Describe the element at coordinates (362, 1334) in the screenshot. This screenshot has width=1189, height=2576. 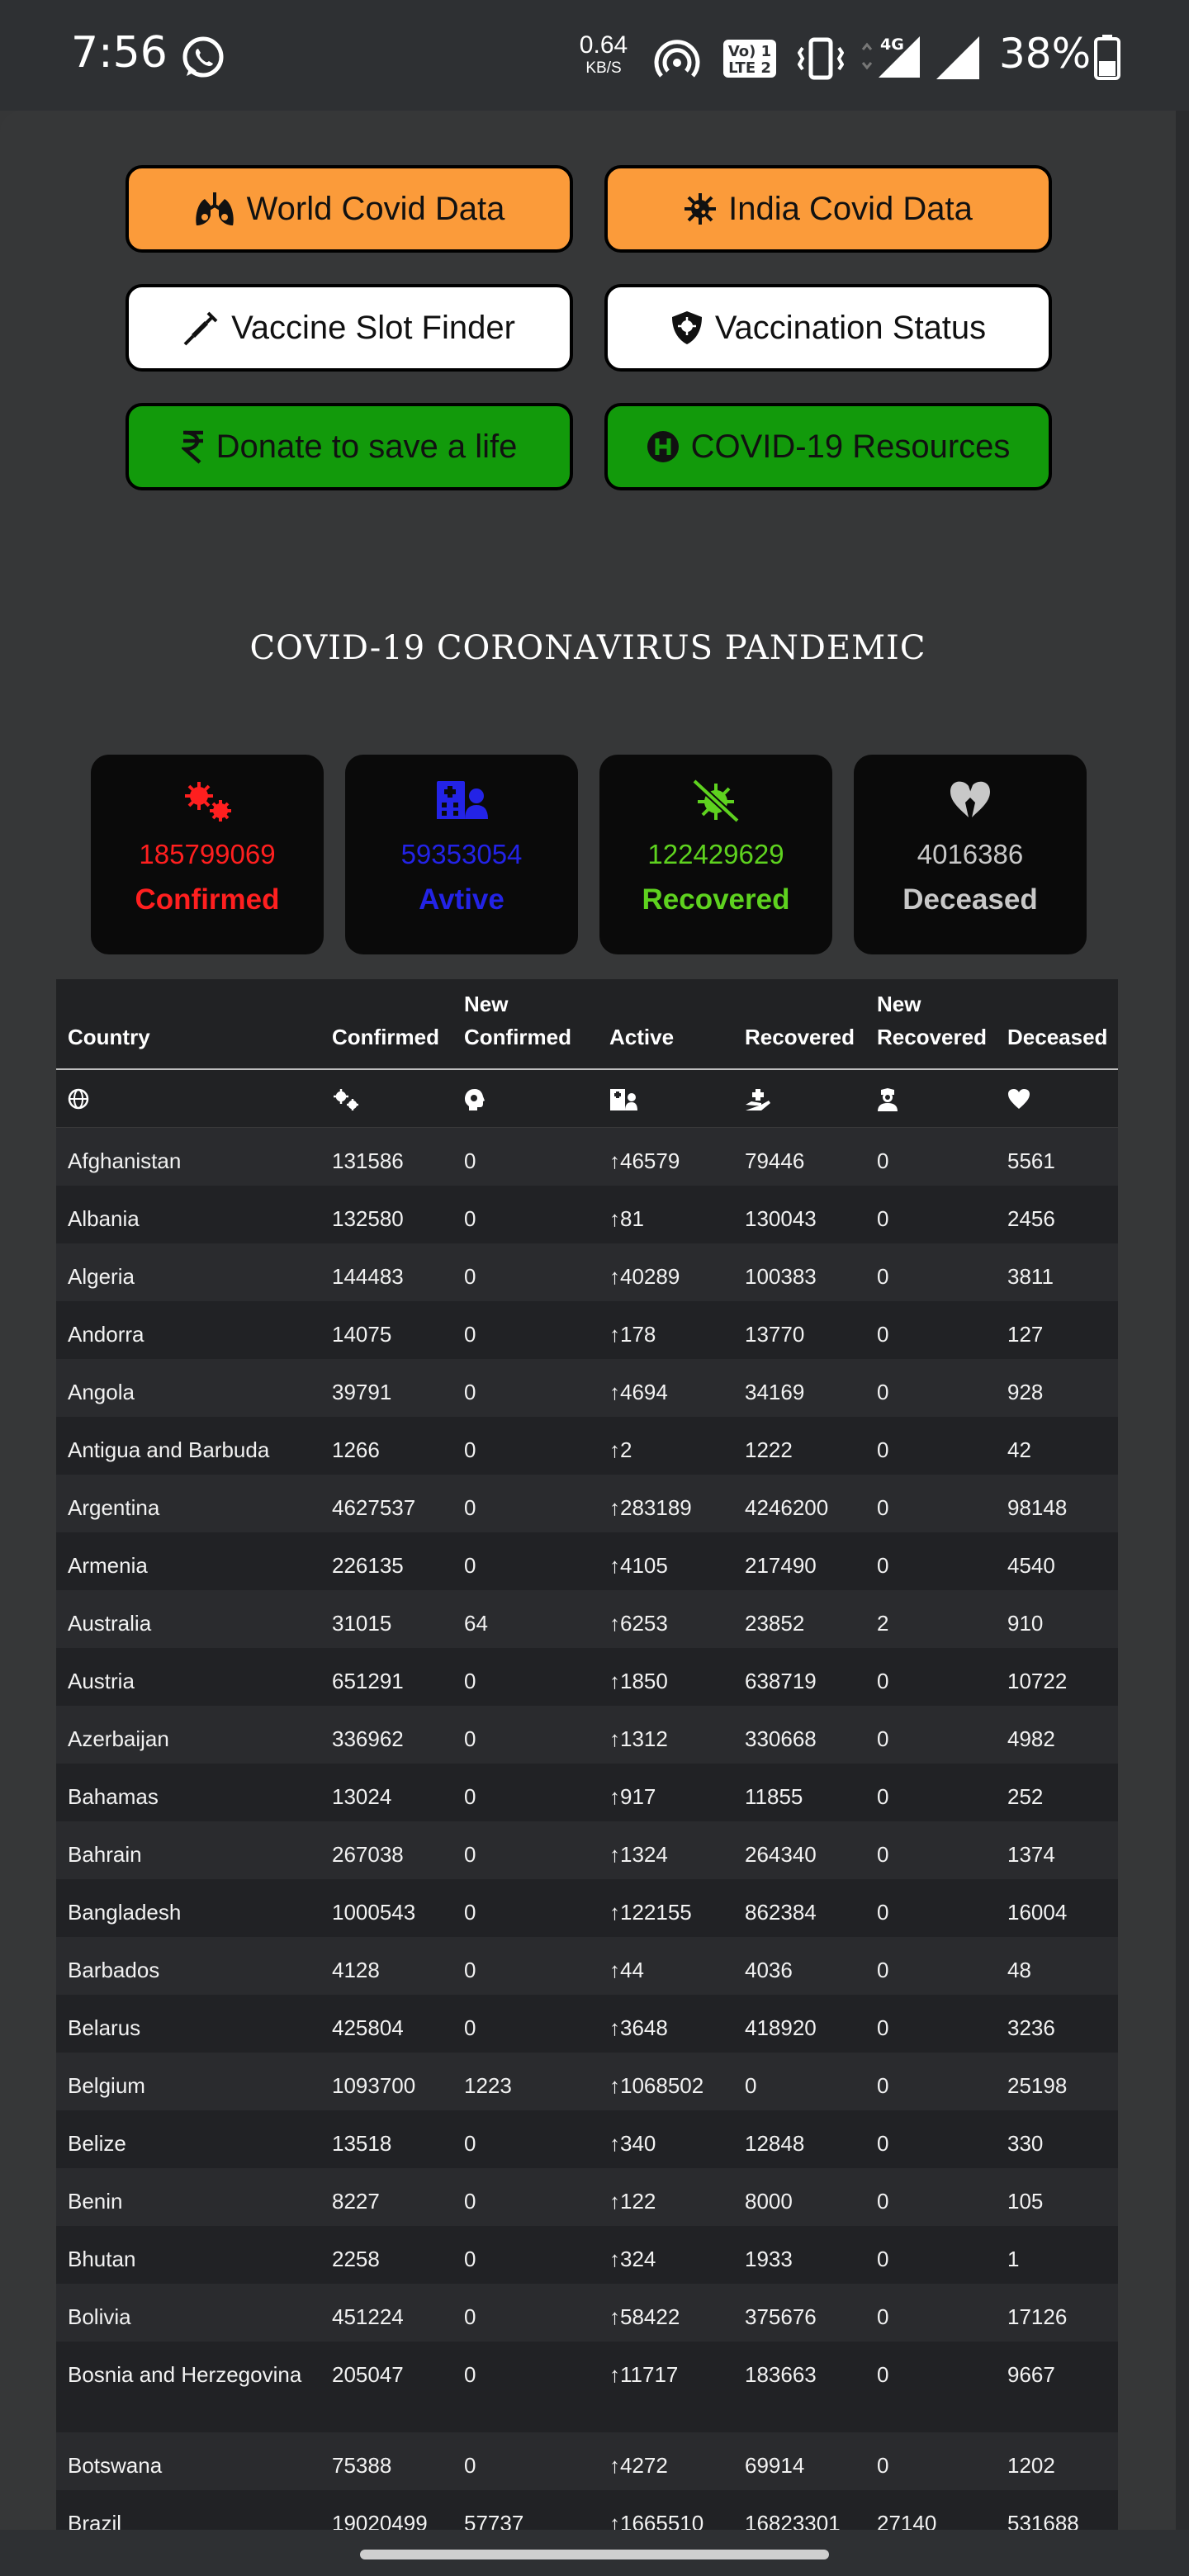
I see `cell-confirmed: 14075` at that location.